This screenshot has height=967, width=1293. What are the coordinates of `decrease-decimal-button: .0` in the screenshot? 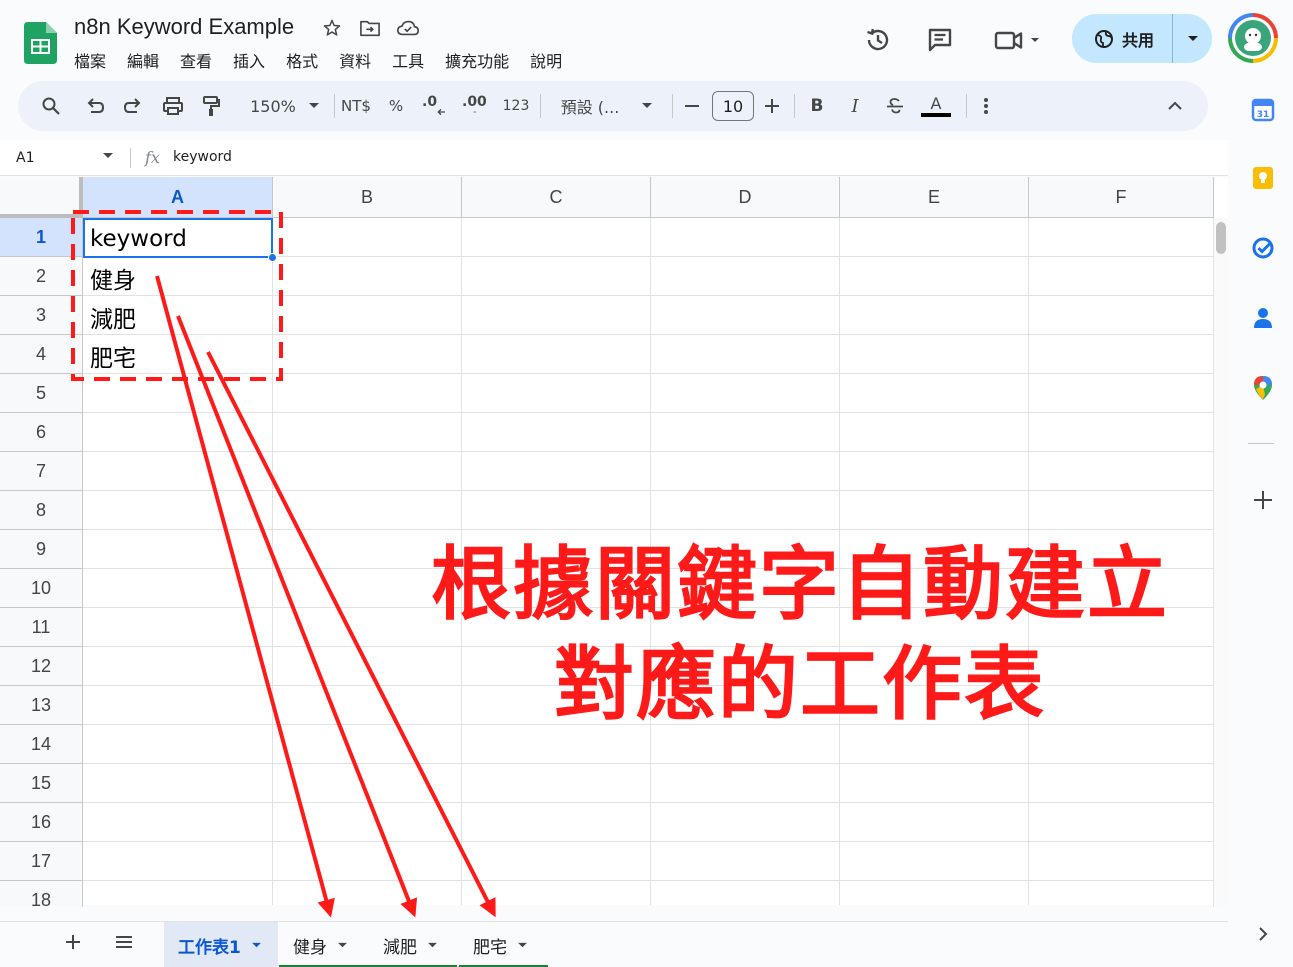 It's located at (434, 106).